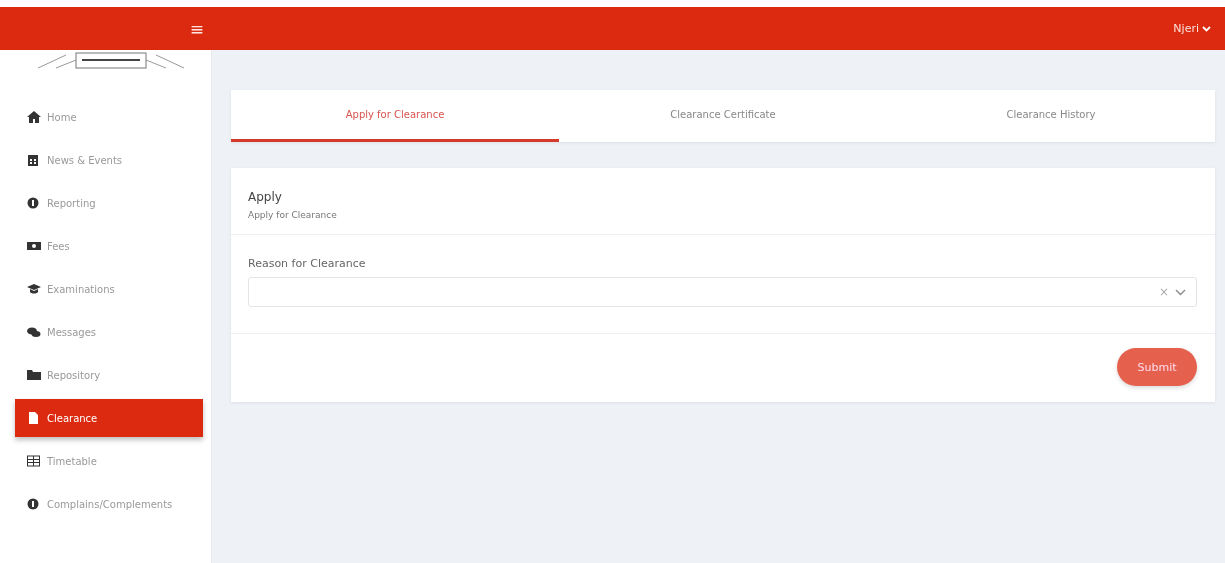 This screenshot has height=563, width=1225. What do you see at coordinates (109, 461) in the screenshot?
I see `sidebar-item: Timetable` at bounding box center [109, 461].